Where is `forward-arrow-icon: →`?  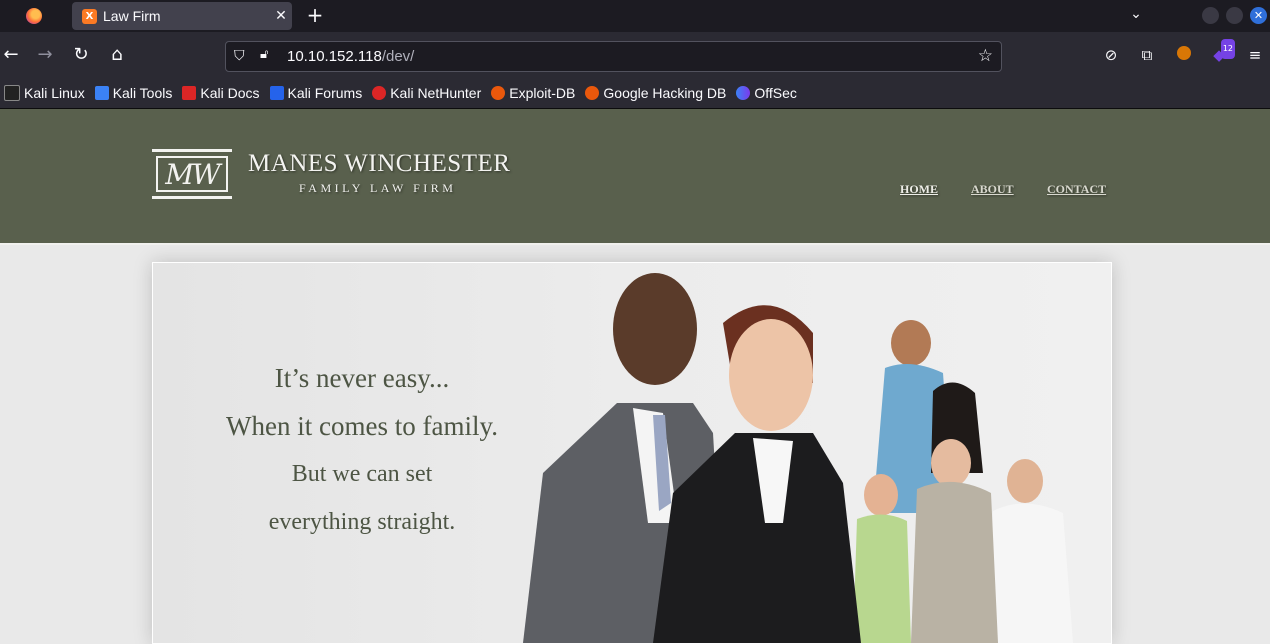
forward-arrow-icon: → is located at coordinates (45, 55).